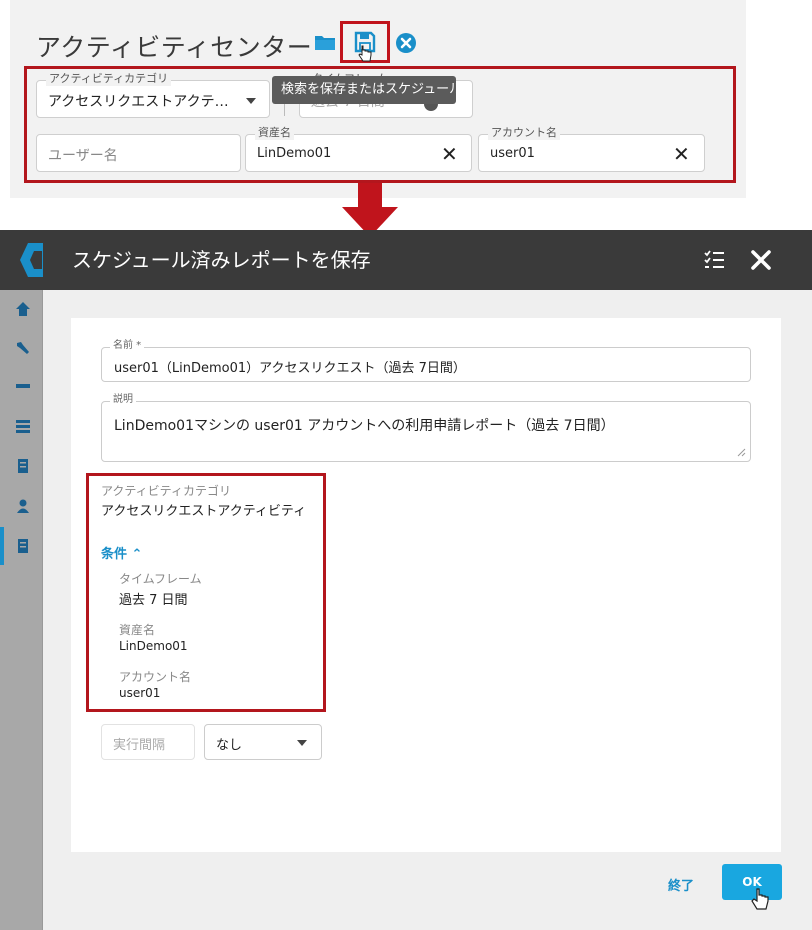 Image resolution: width=812 pixels, height=930 pixels. I want to click on clear-account-icon: ✕, so click(681, 154).